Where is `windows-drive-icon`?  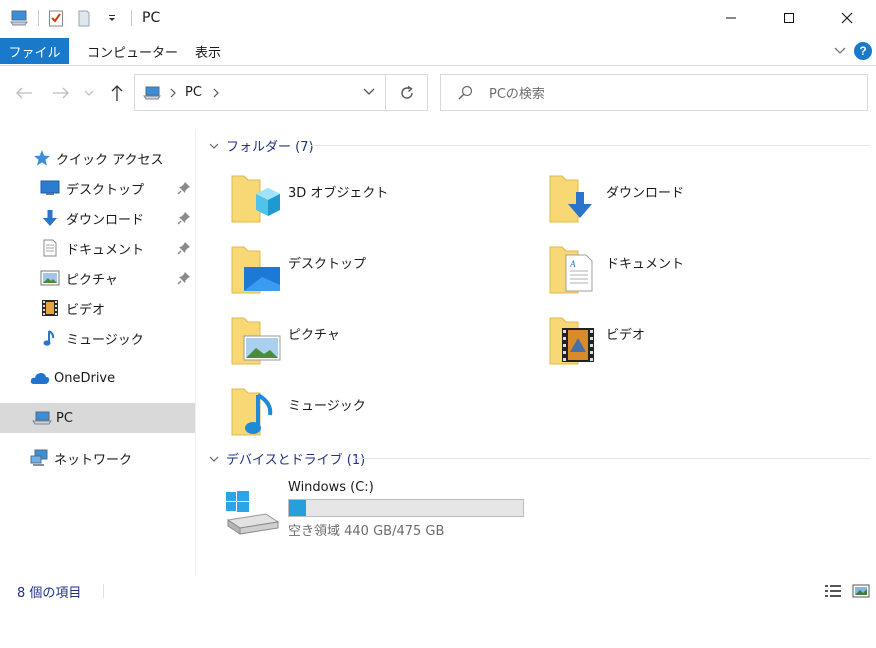
windows-drive-icon is located at coordinates (253, 513).